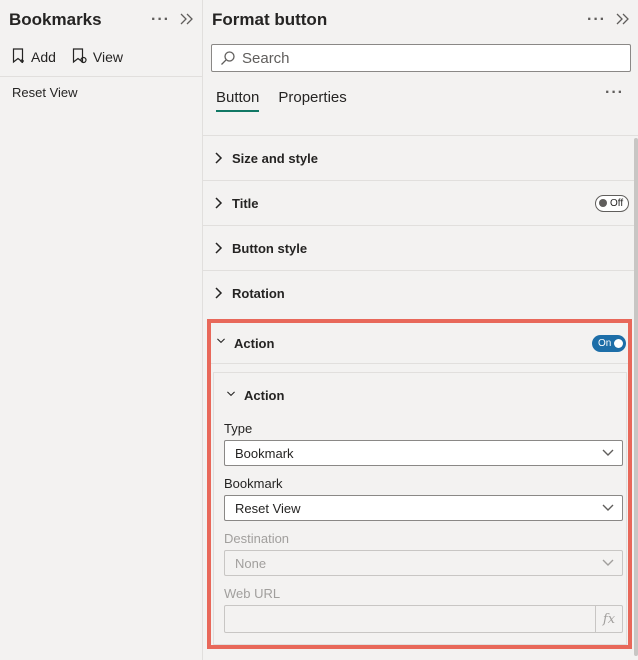  I want to click on type-value: Bookmark, so click(264, 453).